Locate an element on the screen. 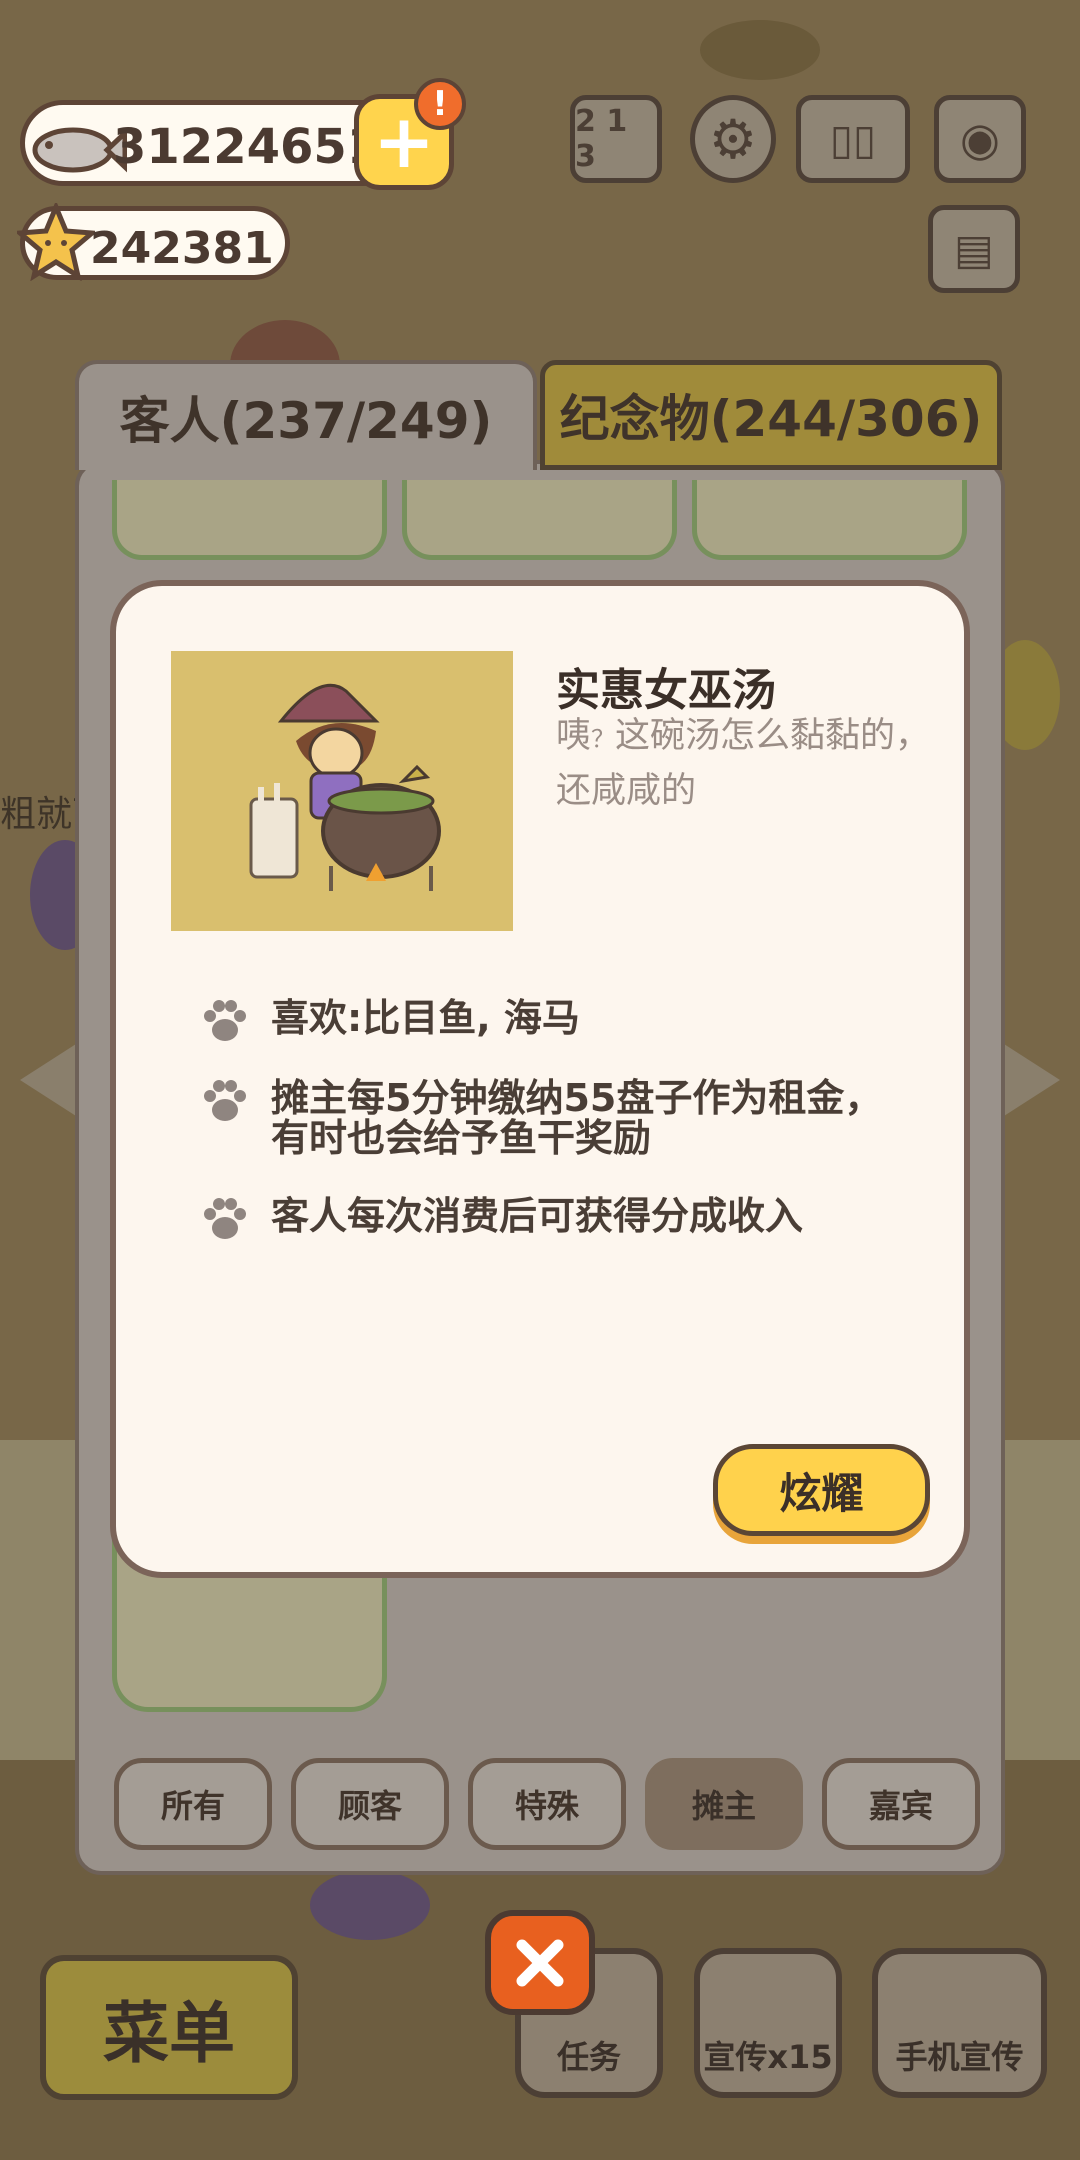 The width and height of the screenshot is (1080, 2160). settings-button: ⚙ is located at coordinates (733, 139).